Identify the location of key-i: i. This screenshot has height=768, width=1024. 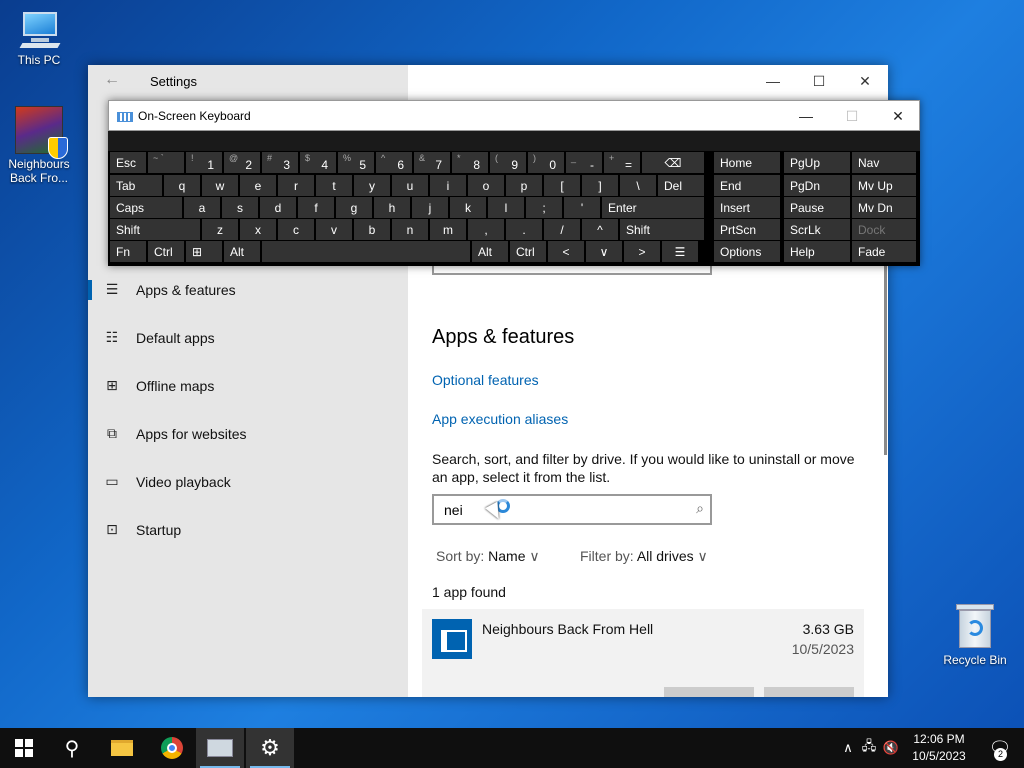
(448, 185).